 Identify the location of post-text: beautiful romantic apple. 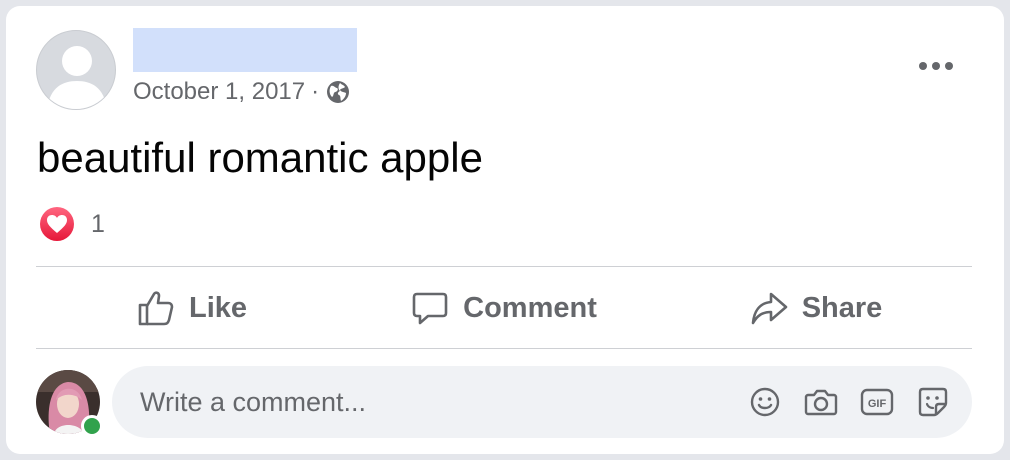
(260, 157).